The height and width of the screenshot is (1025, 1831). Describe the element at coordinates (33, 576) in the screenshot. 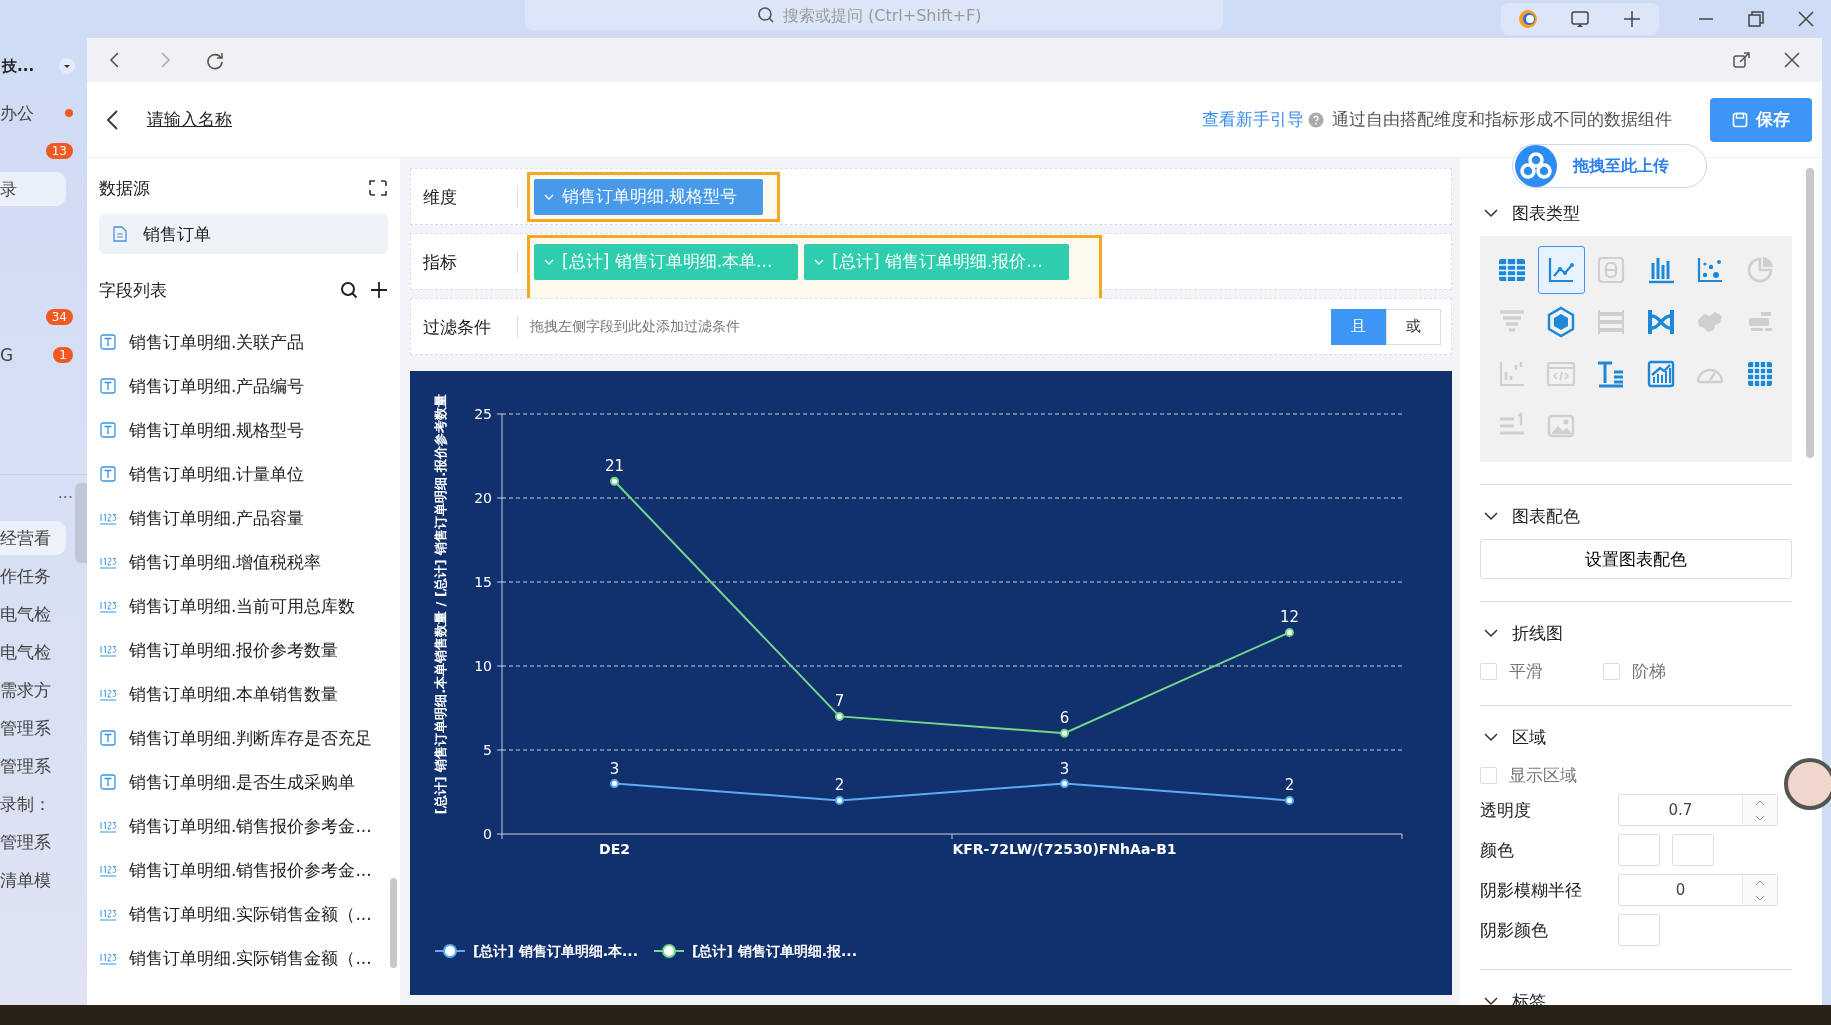

I see `sidebar-item: 作任务` at that location.